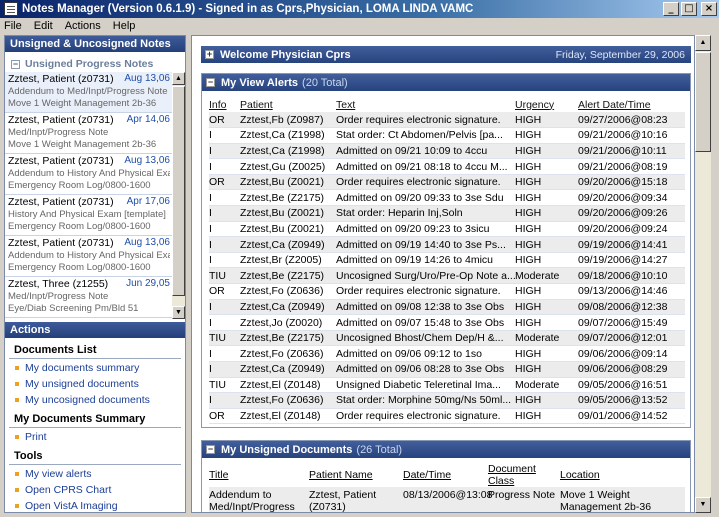 This screenshot has height=517, width=719. What do you see at coordinates (95, 44) in the screenshot?
I see `notes-panel-header: Unsigned & Uncosigned Notes` at bounding box center [95, 44].